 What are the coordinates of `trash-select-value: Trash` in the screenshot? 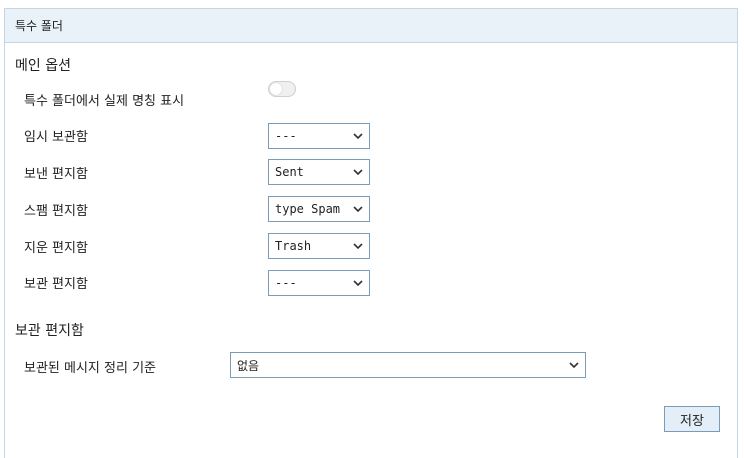 It's located at (293, 246).